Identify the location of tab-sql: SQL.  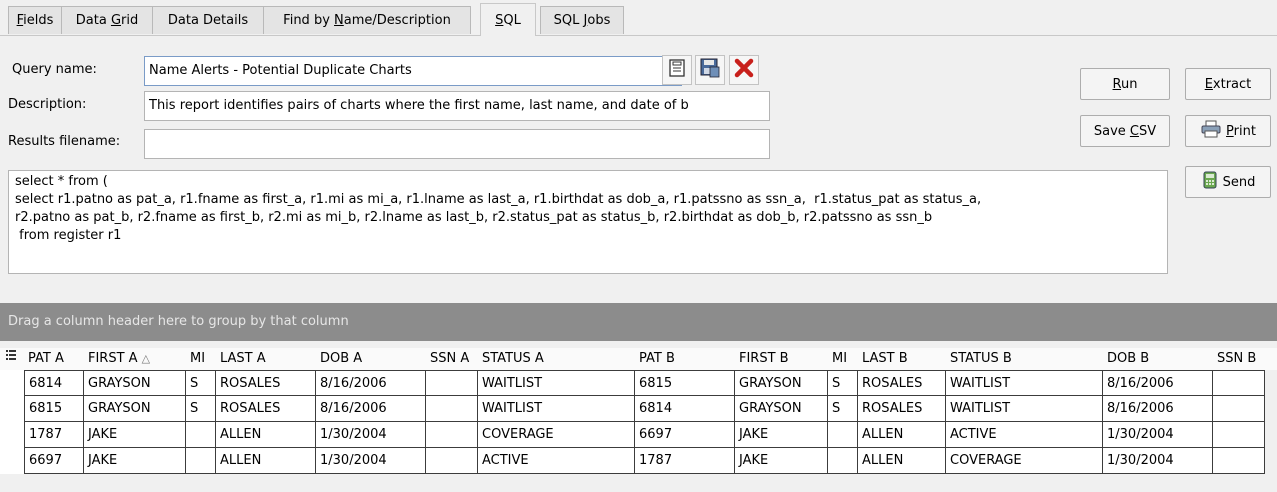
(508, 19).